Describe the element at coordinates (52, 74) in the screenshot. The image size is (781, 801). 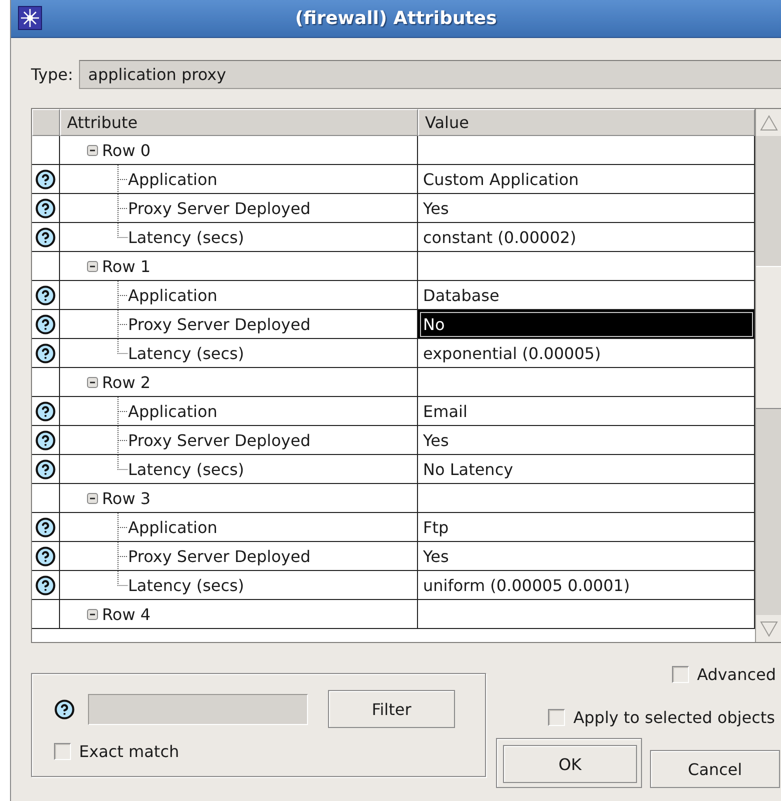
I see `type-label: Type:` at that location.